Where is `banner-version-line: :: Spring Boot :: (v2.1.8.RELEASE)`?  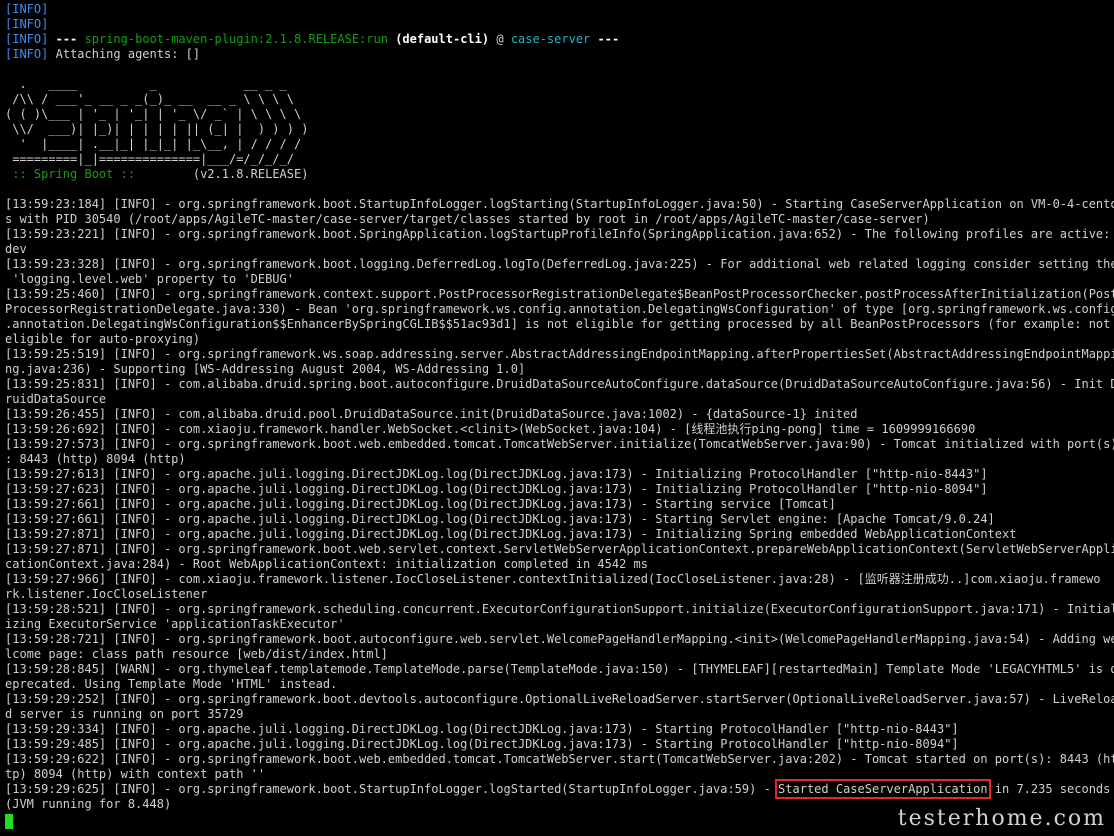
banner-version-line: :: Spring Boot :: (v2.1.8.RELEASE) is located at coordinates (557, 174).